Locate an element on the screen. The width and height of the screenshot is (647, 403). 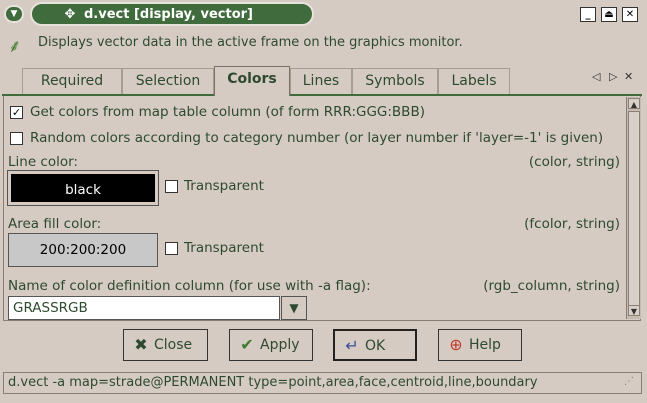
line-transparent-checkbox is located at coordinates (171, 186).